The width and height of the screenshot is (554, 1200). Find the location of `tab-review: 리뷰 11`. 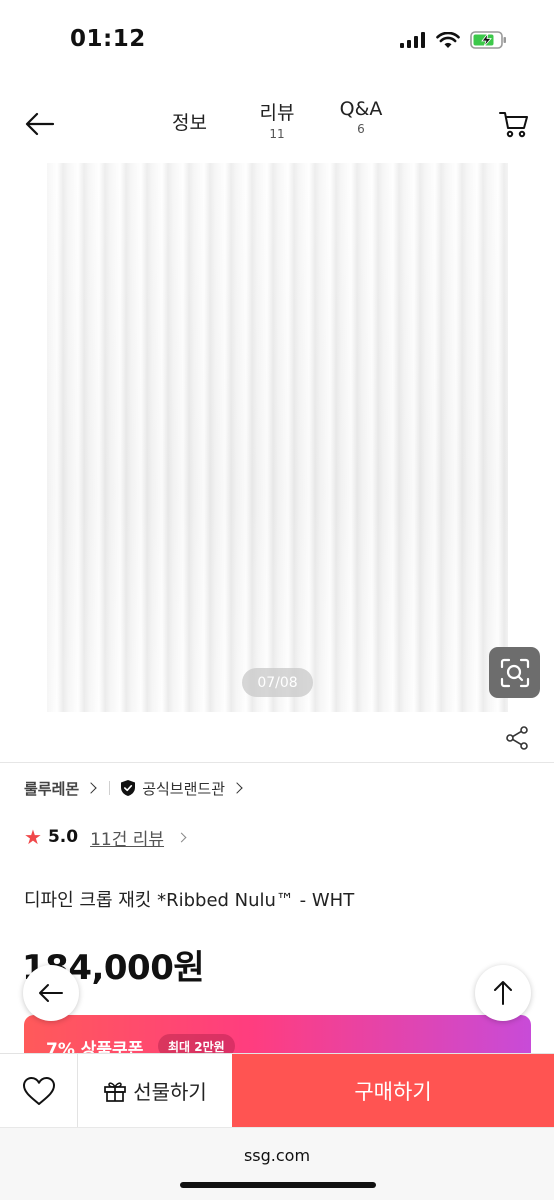

tab-review: 리뷰 11 is located at coordinates (277, 119).